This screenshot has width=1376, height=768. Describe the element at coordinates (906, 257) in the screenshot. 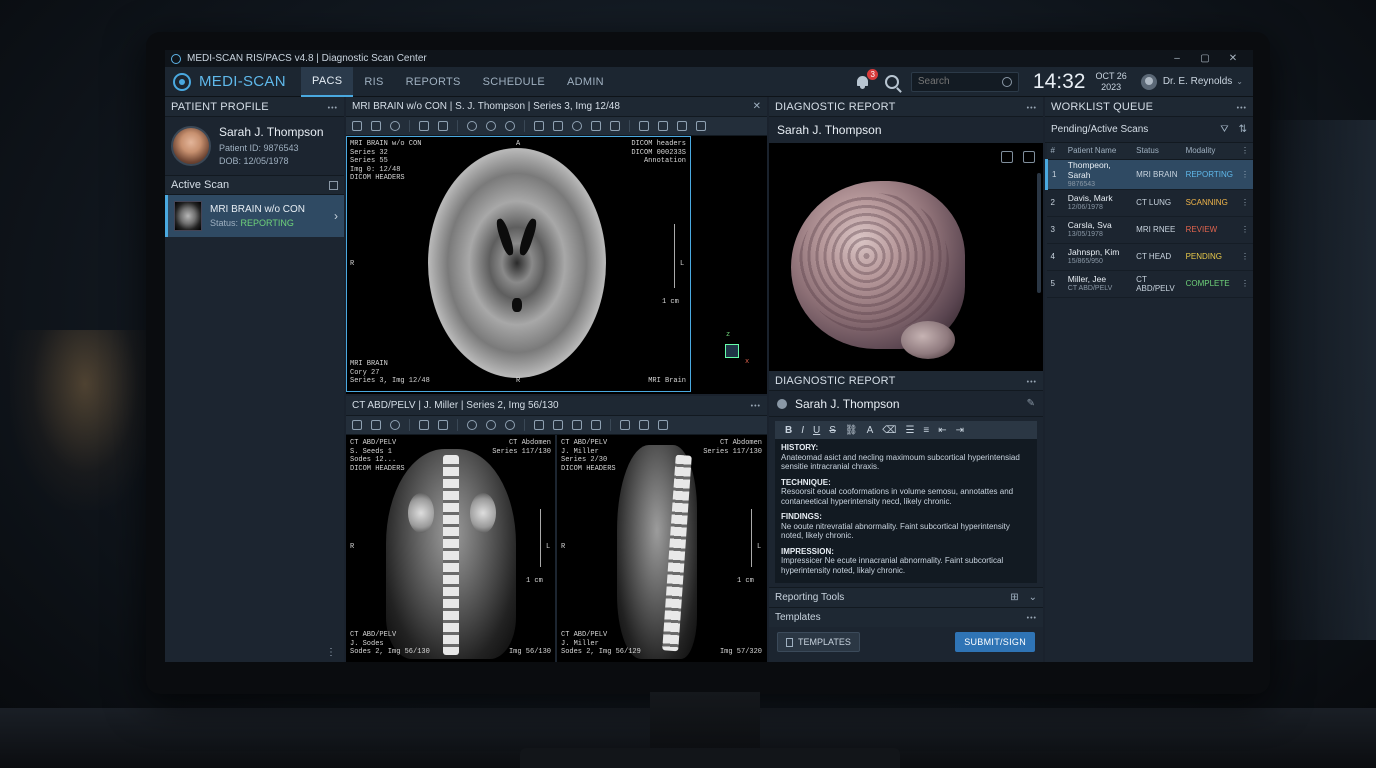

I see `brain-3d-render` at that location.